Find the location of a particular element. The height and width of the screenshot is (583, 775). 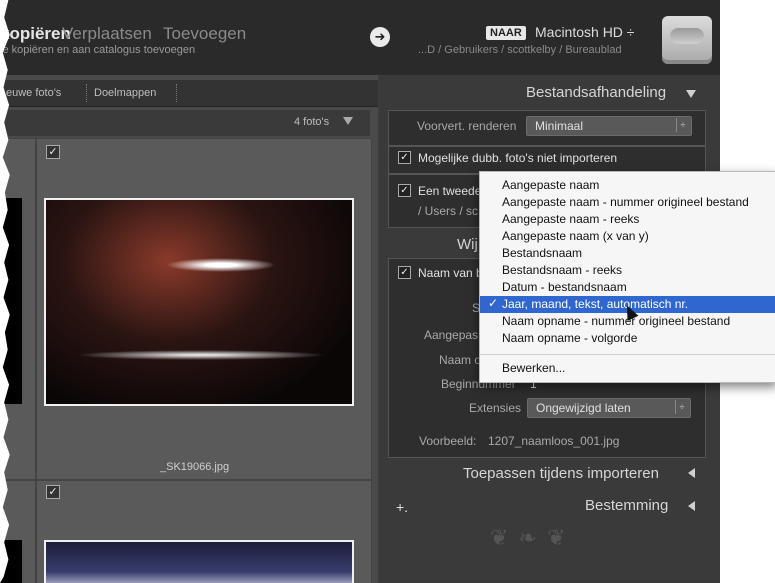

menu-item: Bestandsnaam is located at coordinates (542, 253).